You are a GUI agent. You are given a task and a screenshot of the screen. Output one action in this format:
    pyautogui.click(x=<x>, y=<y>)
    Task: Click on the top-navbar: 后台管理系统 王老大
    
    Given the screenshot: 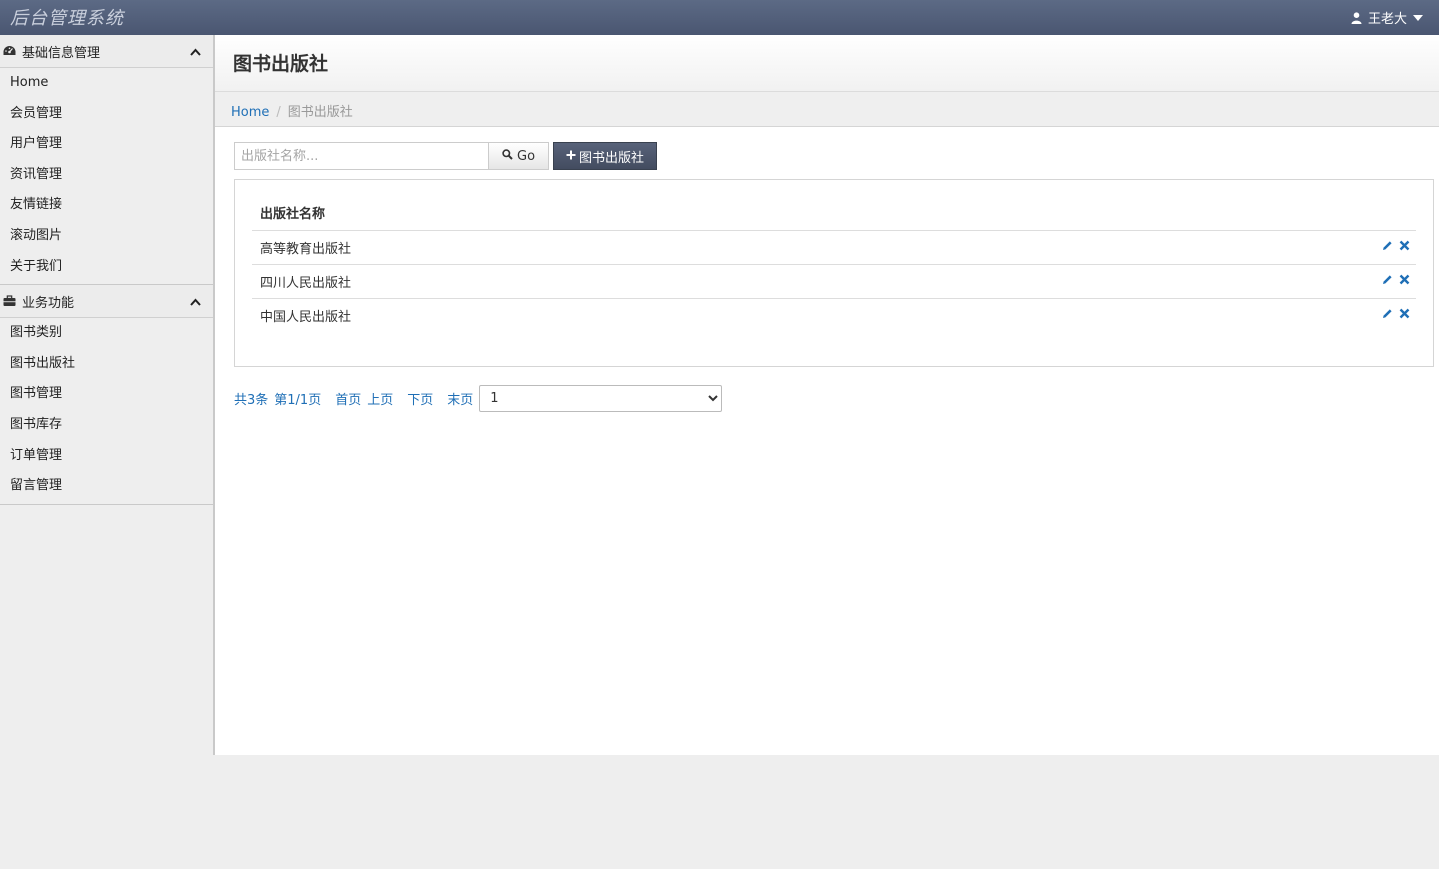 What is the action you would take?
    pyautogui.click(x=719, y=17)
    